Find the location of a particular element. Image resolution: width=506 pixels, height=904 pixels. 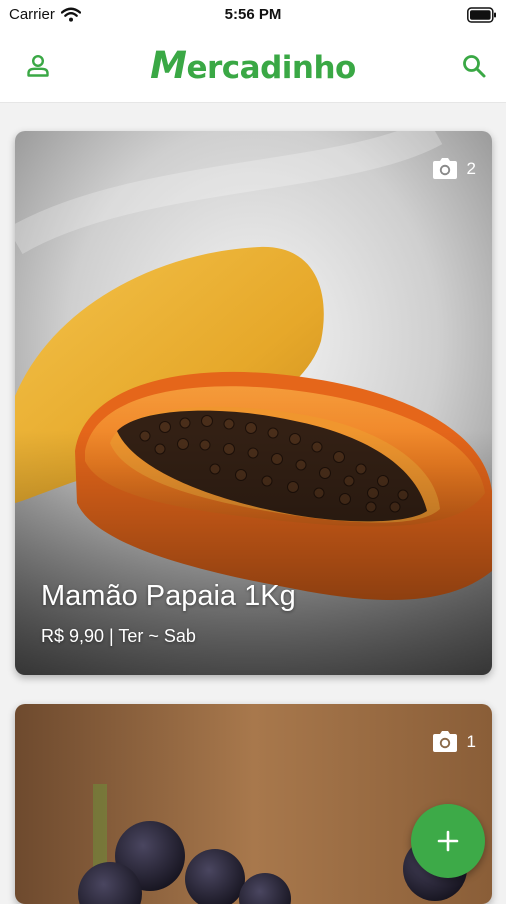

search-button is located at coordinates (474, 66).